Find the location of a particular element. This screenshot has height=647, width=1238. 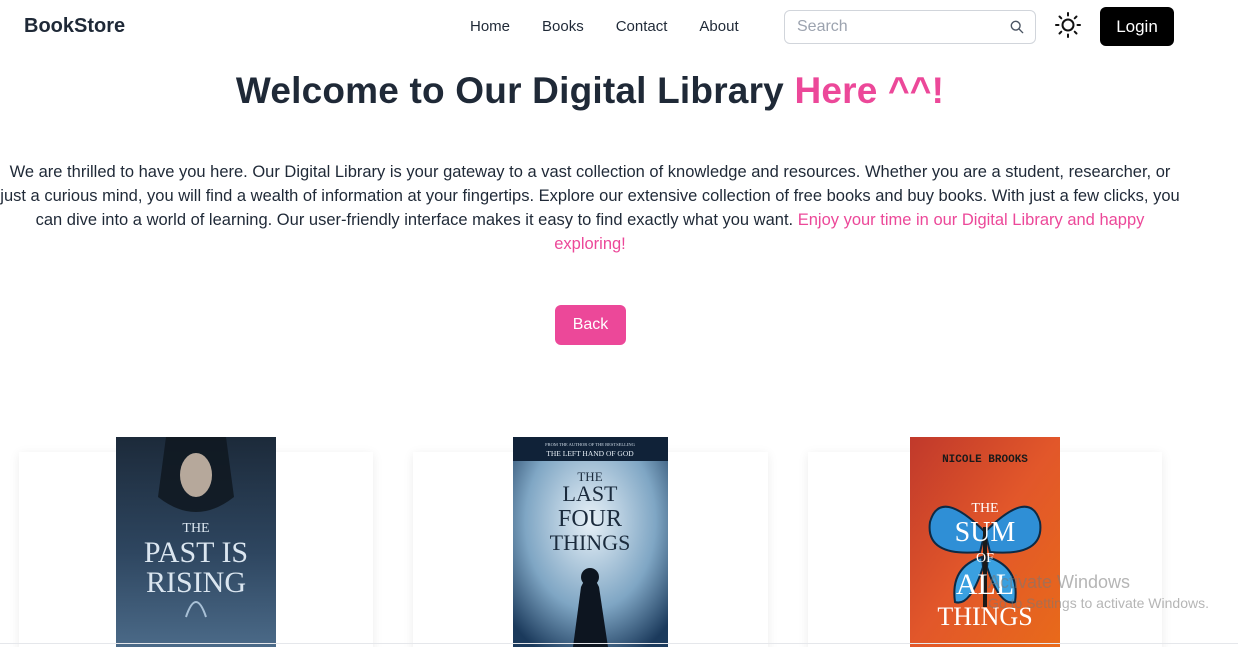

hero-title-accent: Here ^^! is located at coordinates (869, 90).